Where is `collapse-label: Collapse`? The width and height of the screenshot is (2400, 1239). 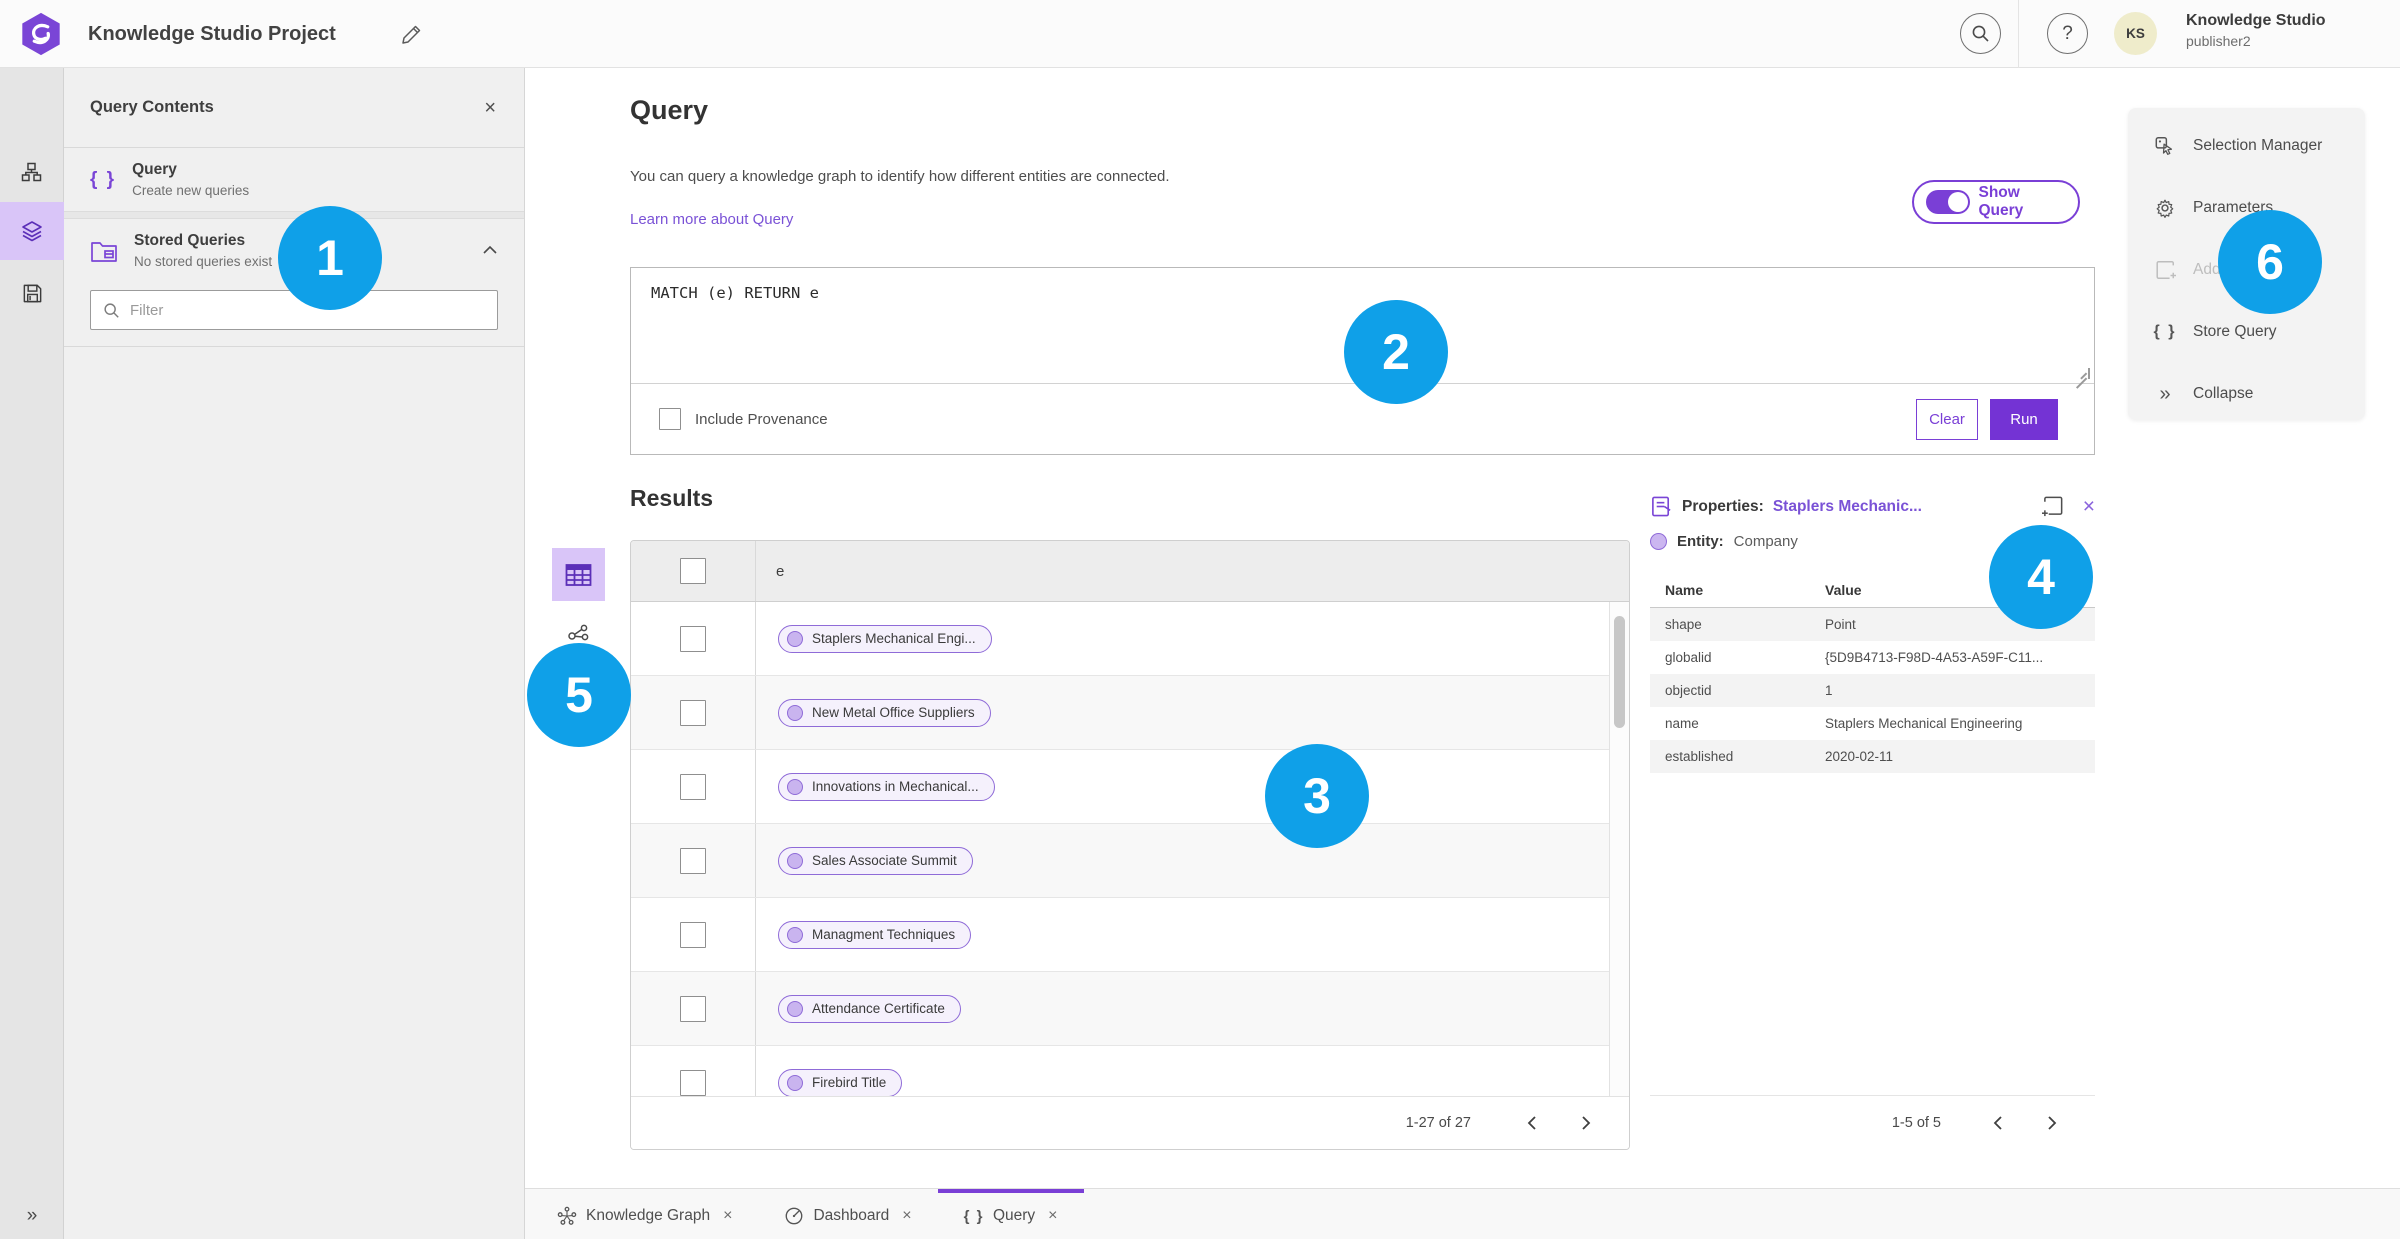 collapse-label: Collapse is located at coordinates (2223, 393).